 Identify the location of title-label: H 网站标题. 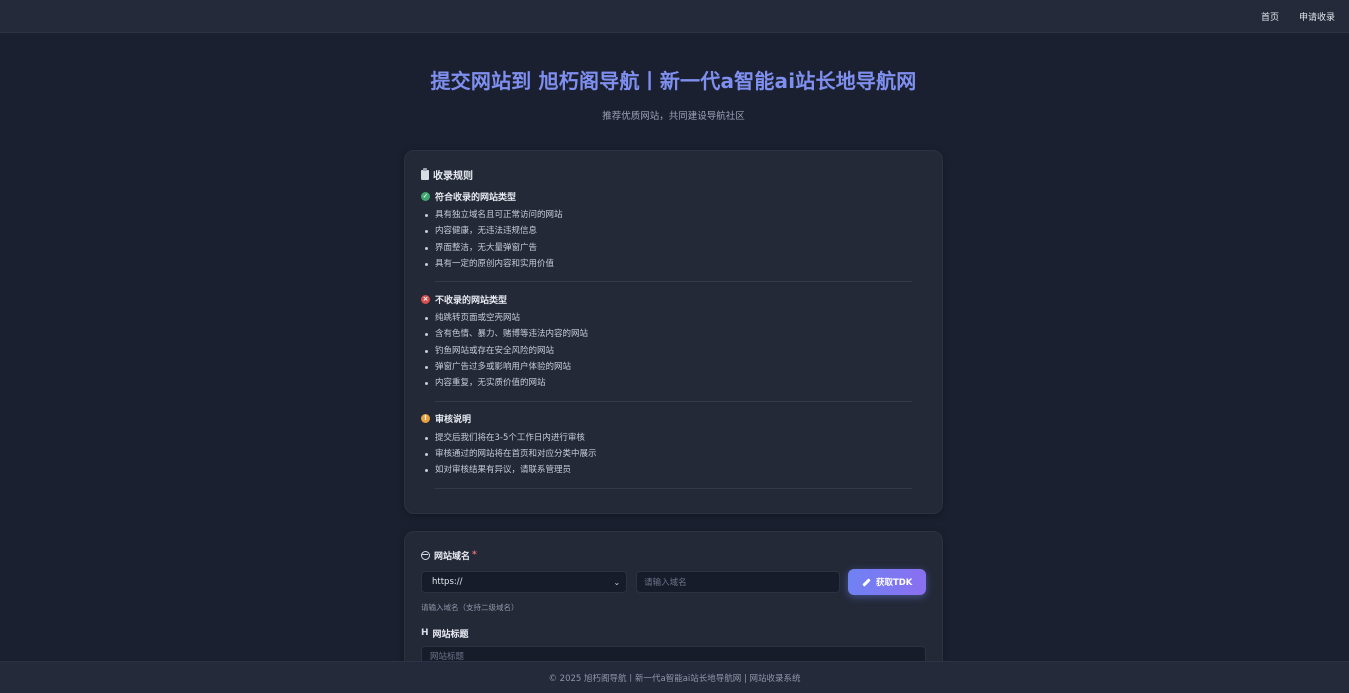
(673, 633).